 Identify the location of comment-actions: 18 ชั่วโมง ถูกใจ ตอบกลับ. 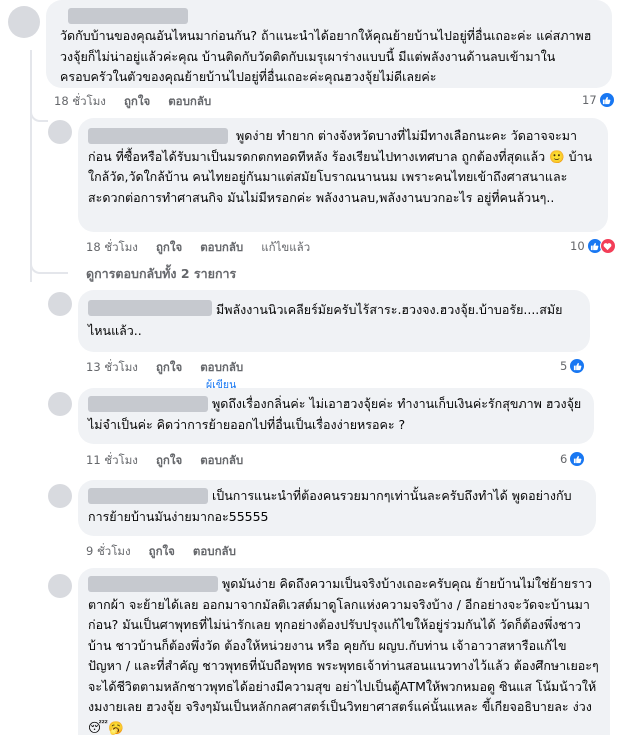
(132, 102).